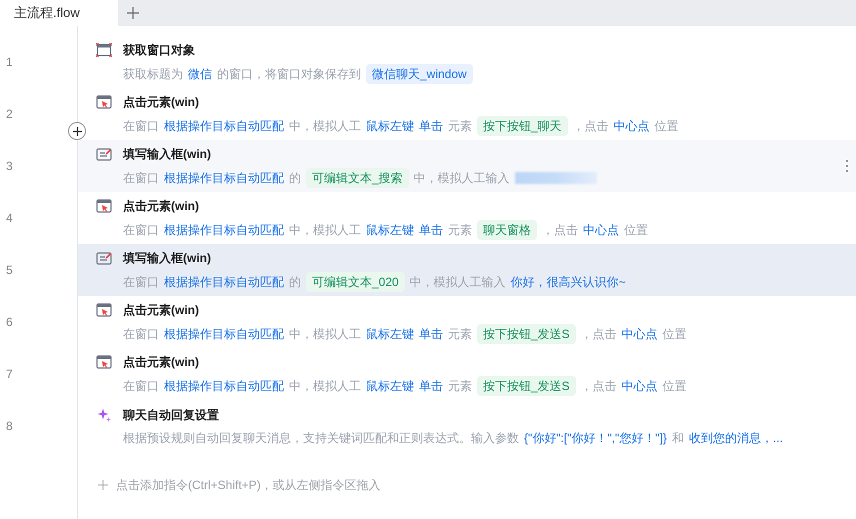  I want to click on step-title: 聊天自动回复设置, so click(171, 415).